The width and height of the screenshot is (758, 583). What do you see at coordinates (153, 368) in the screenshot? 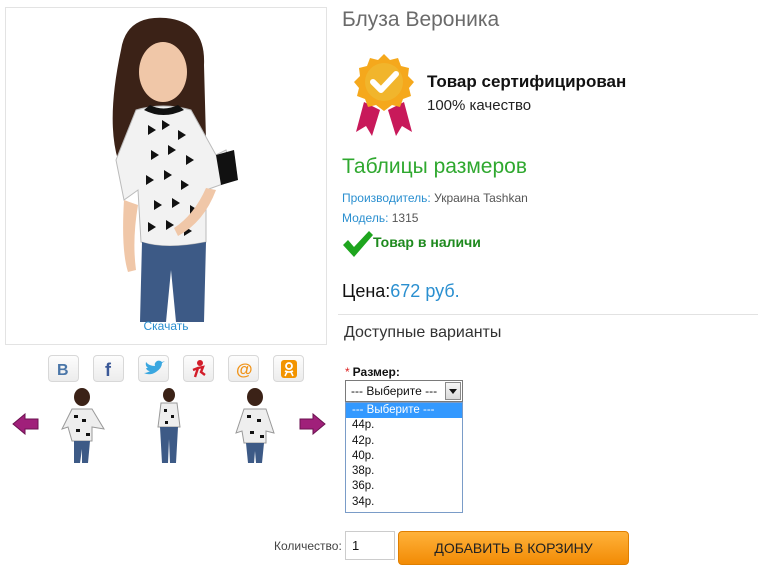
I see `twitter-icon` at bounding box center [153, 368].